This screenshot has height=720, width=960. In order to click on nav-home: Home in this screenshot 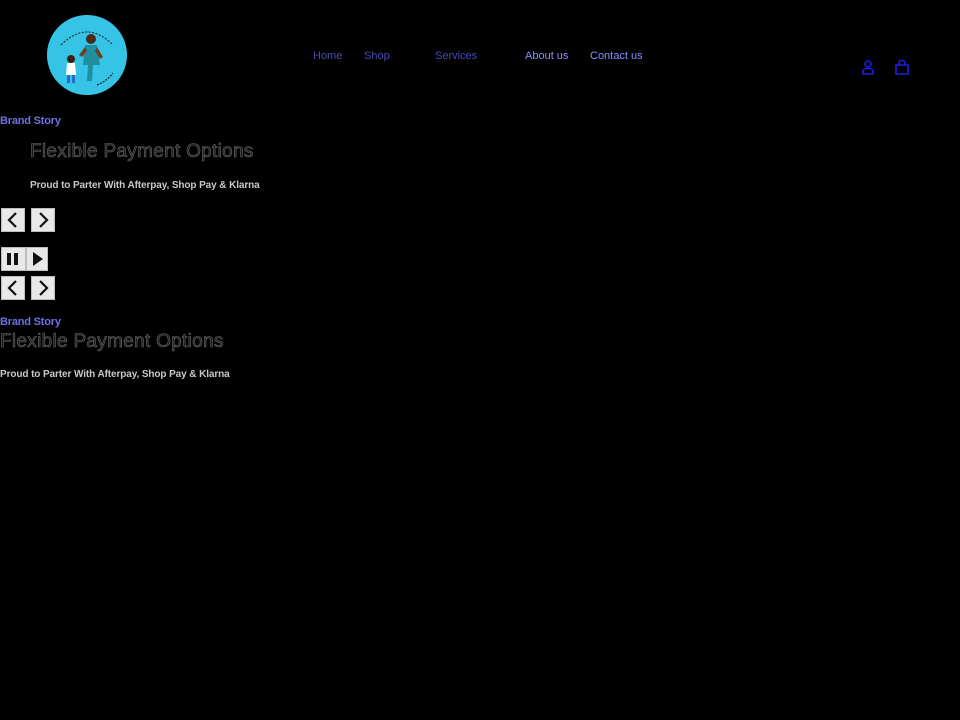, I will do `click(327, 56)`.